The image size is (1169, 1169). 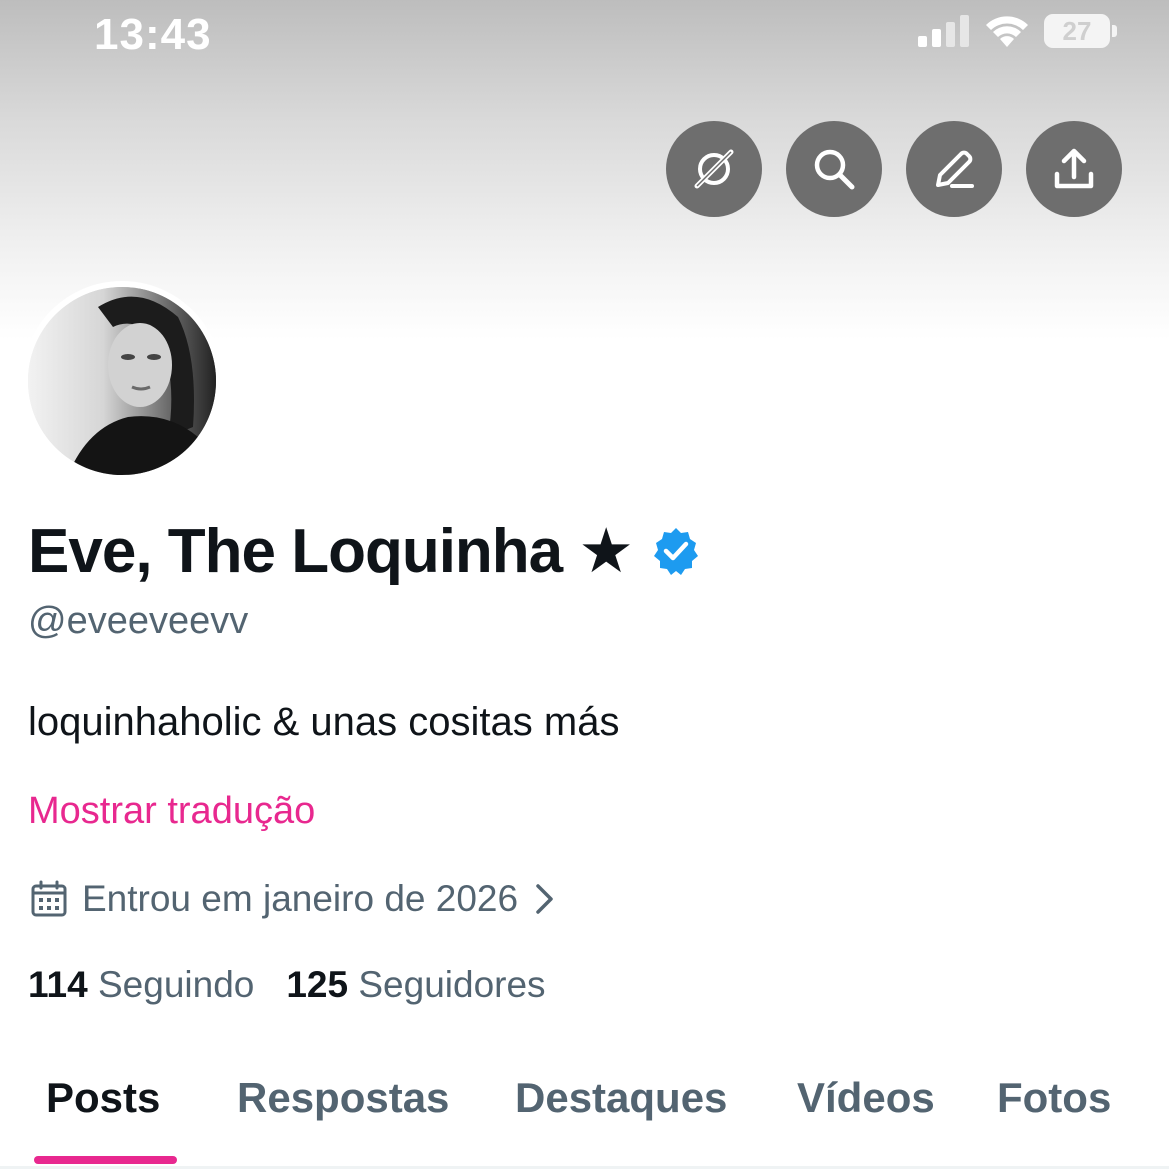 What do you see at coordinates (317, 984) in the screenshot?
I see `followers-count: 125` at bounding box center [317, 984].